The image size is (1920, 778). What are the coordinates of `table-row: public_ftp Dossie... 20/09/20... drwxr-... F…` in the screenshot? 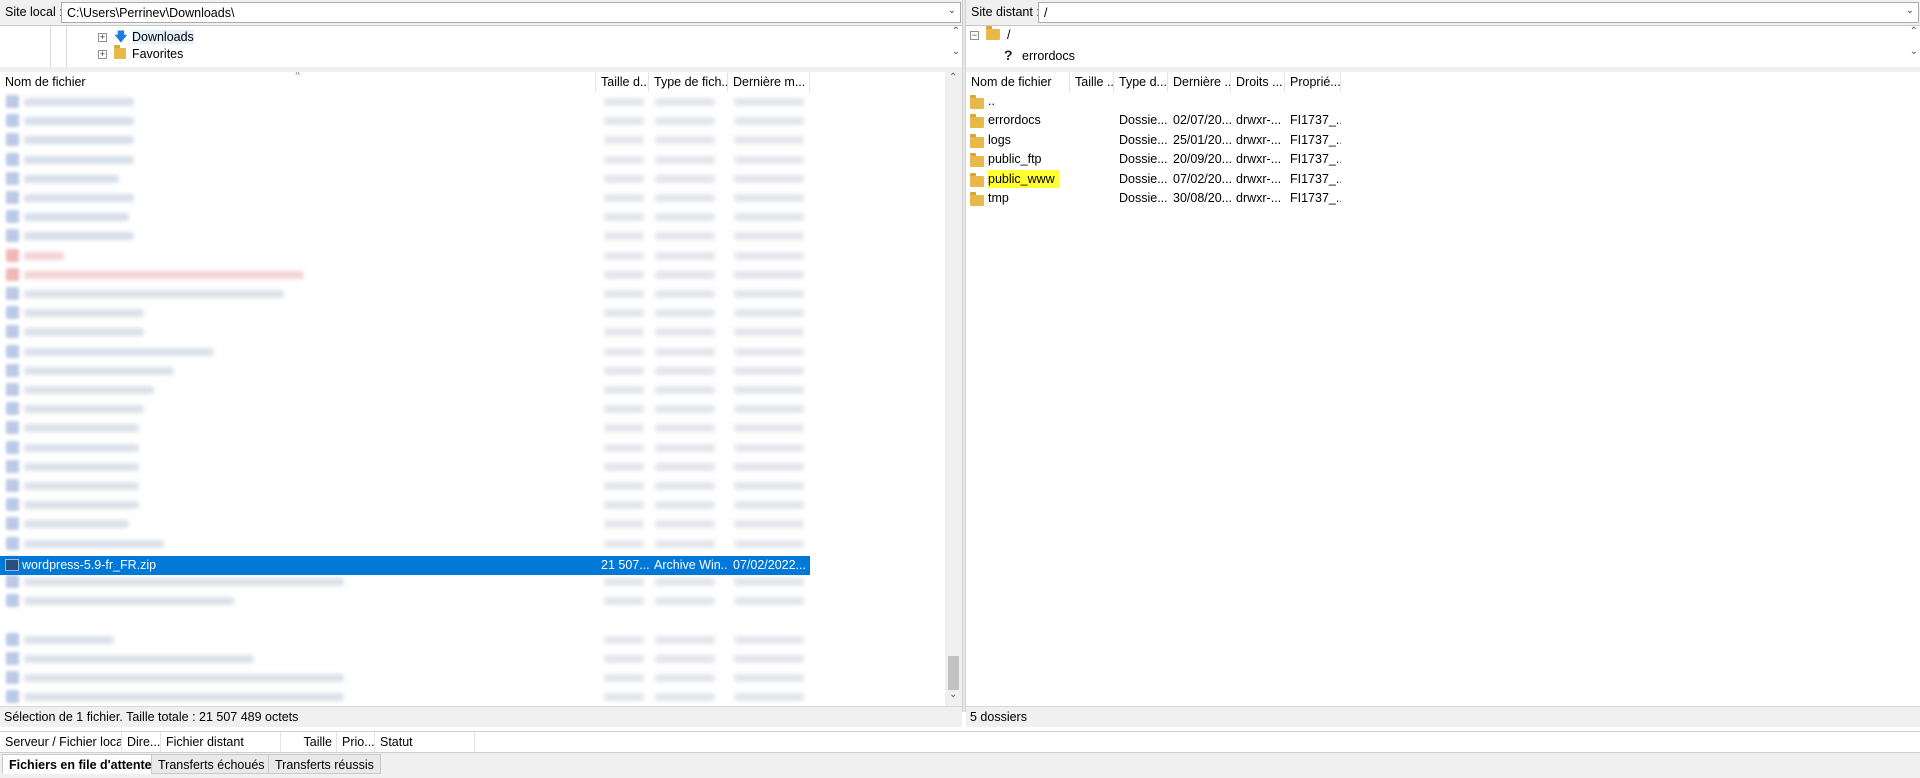 It's located at (1166, 159).